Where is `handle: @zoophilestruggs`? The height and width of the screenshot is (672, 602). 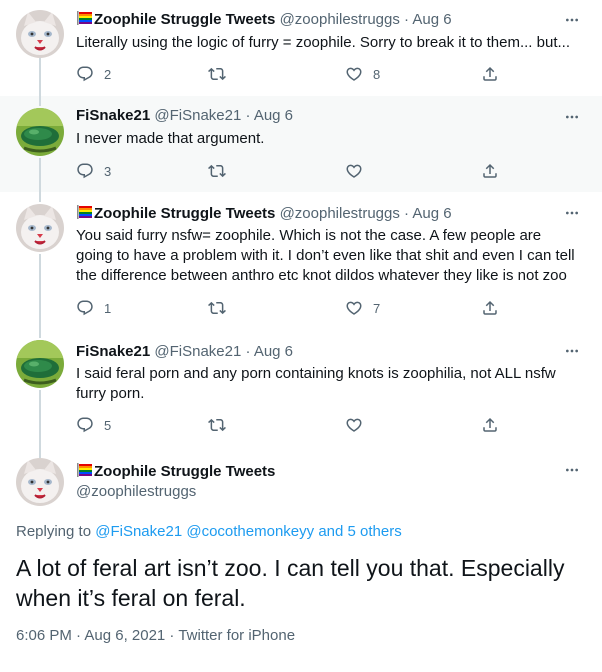 handle: @zoophilestruggs is located at coordinates (136, 492).